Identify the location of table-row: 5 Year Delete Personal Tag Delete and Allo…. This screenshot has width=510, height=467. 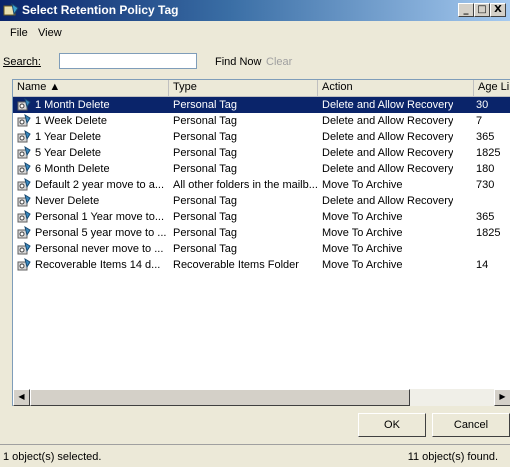
(261, 153).